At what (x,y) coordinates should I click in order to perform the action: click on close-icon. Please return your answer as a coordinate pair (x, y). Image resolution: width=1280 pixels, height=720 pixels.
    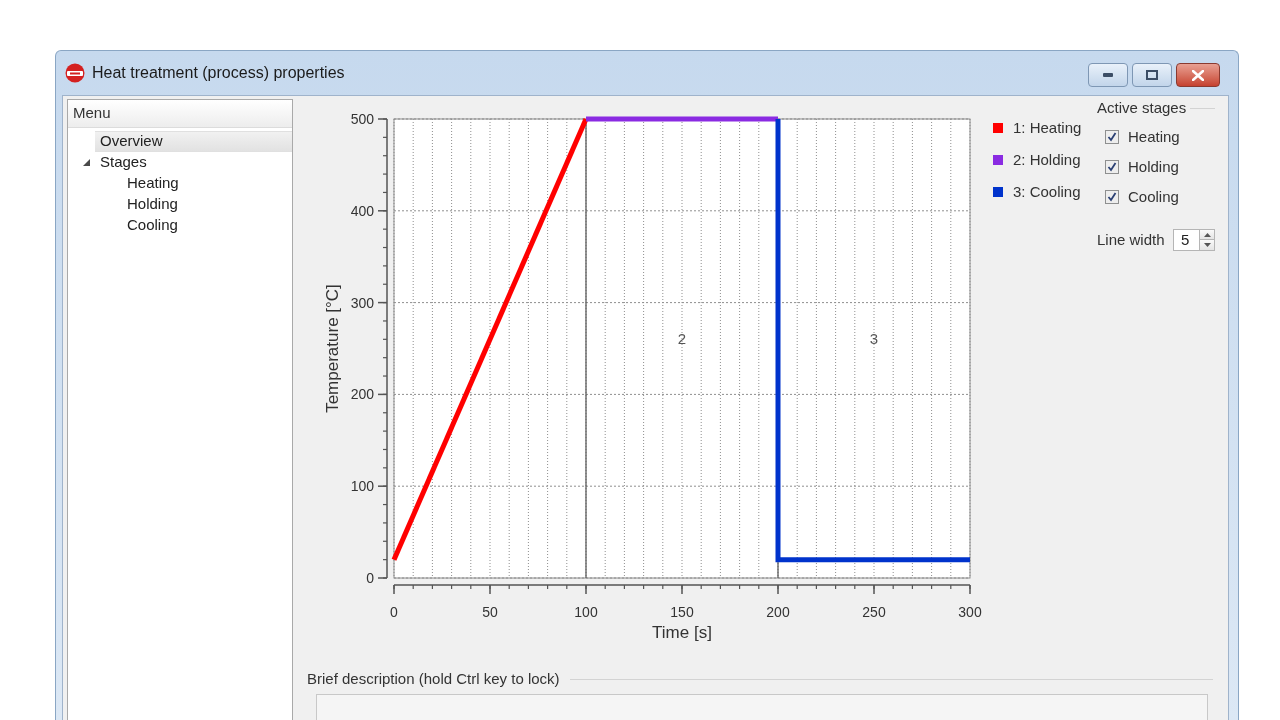
    Looking at the image, I should click on (1198, 75).